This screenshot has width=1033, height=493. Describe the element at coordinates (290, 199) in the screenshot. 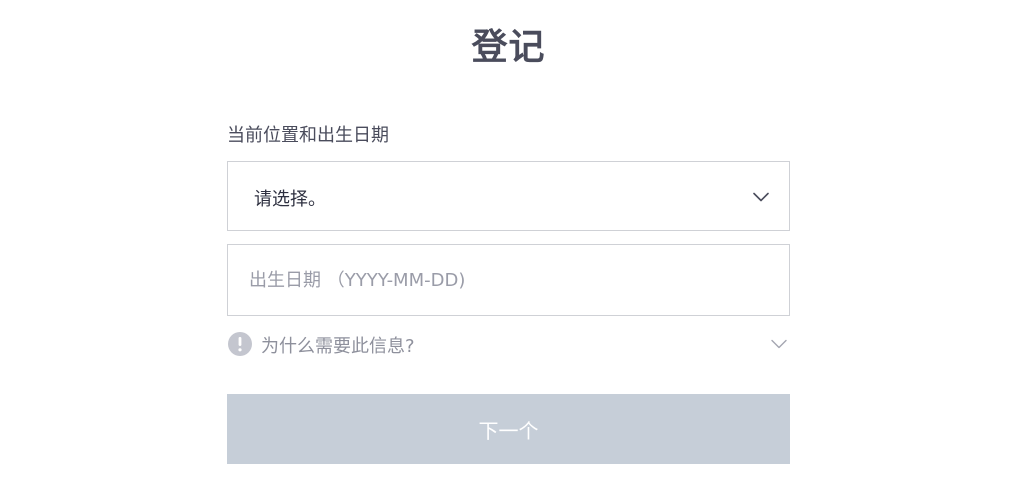

I see `location-select-value: 请选择。` at that location.